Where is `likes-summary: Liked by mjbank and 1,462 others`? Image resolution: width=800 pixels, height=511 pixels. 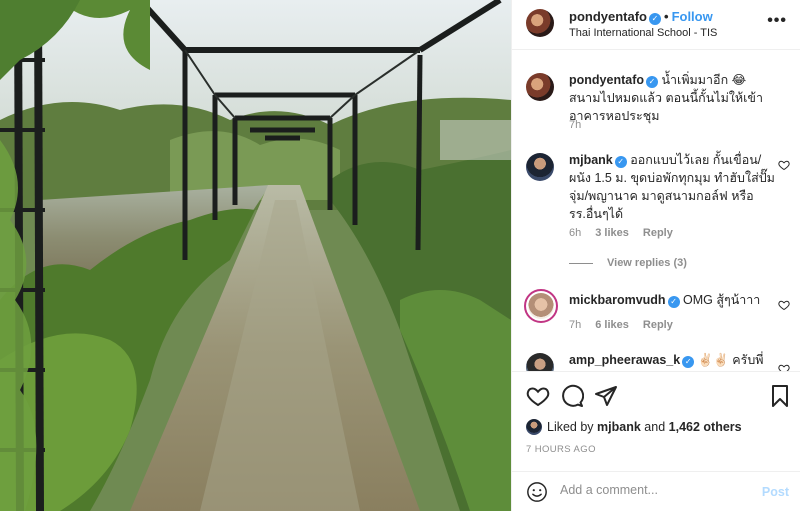
likes-summary: Liked by mjbank and 1,462 others is located at coordinates (634, 427).